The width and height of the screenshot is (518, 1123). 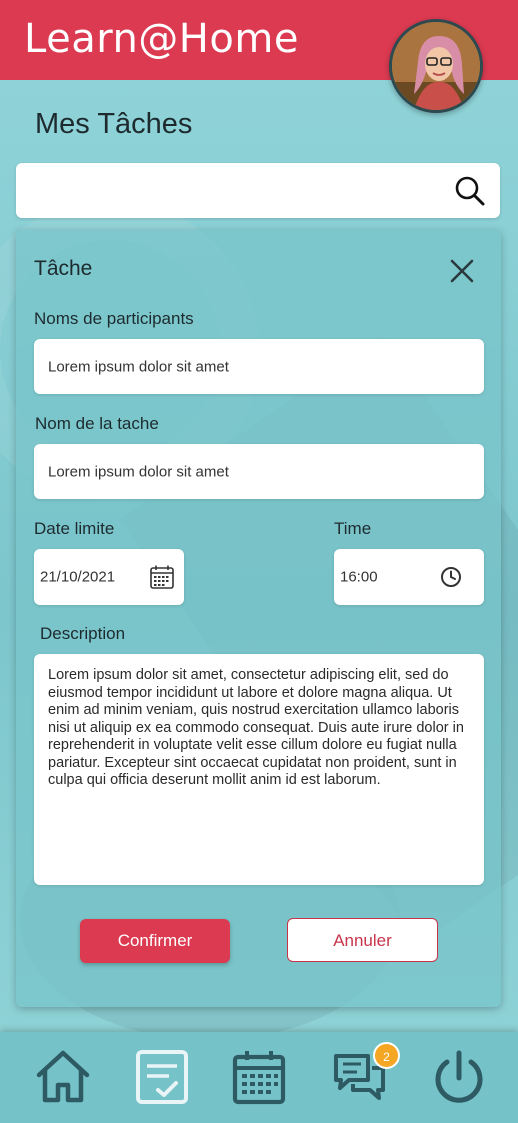 I want to click on page-title: Mes Tâches, so click(x=114, y=124).